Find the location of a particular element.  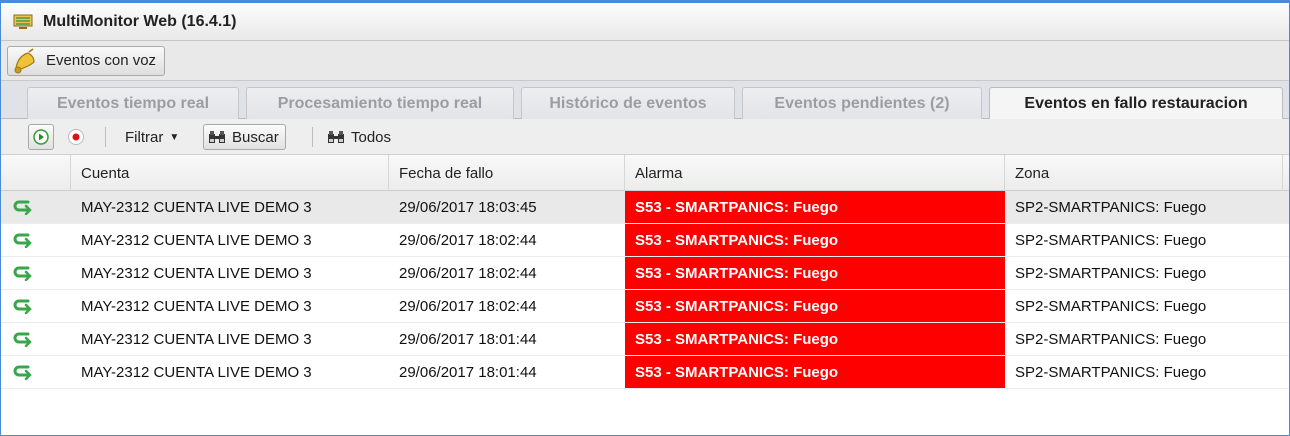

column-header-zona: Zona is located at coordinates (1144, 173).